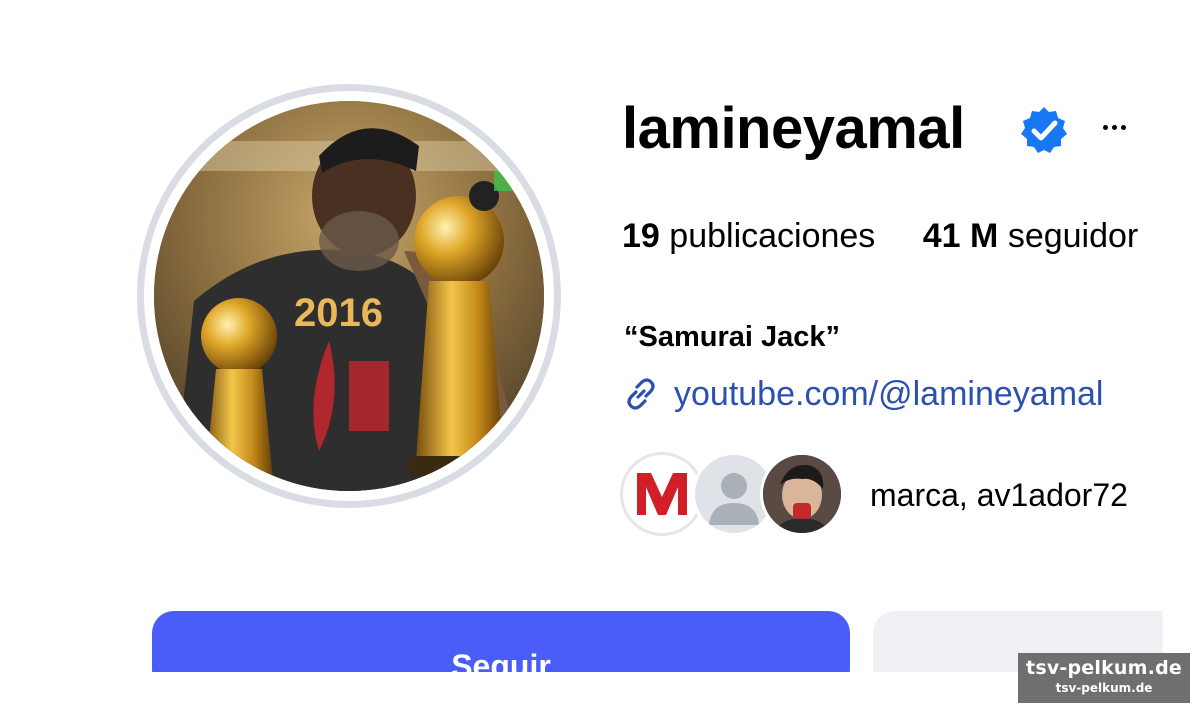  Describe the element at coordinates (732, 337) in the screenshot. I see `bio-name: “Samurai Jack”` at that location.